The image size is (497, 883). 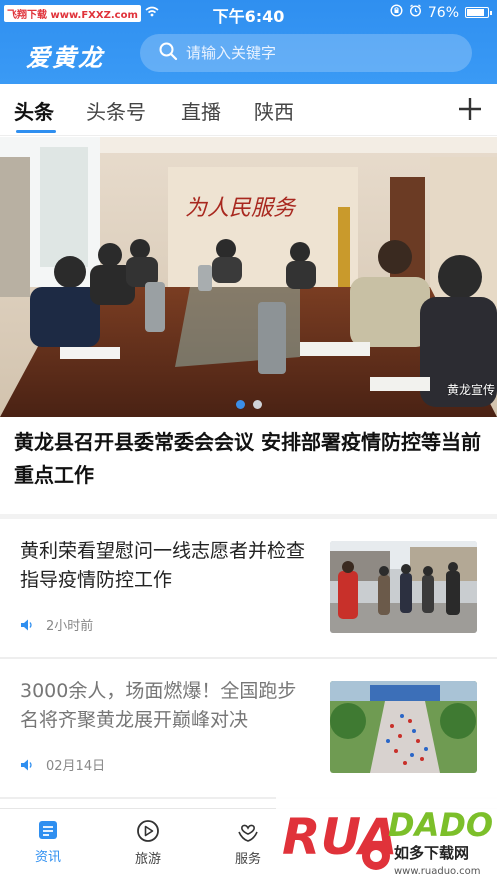 I want to click on heart-hands-icon, so click(x=248, y=833).